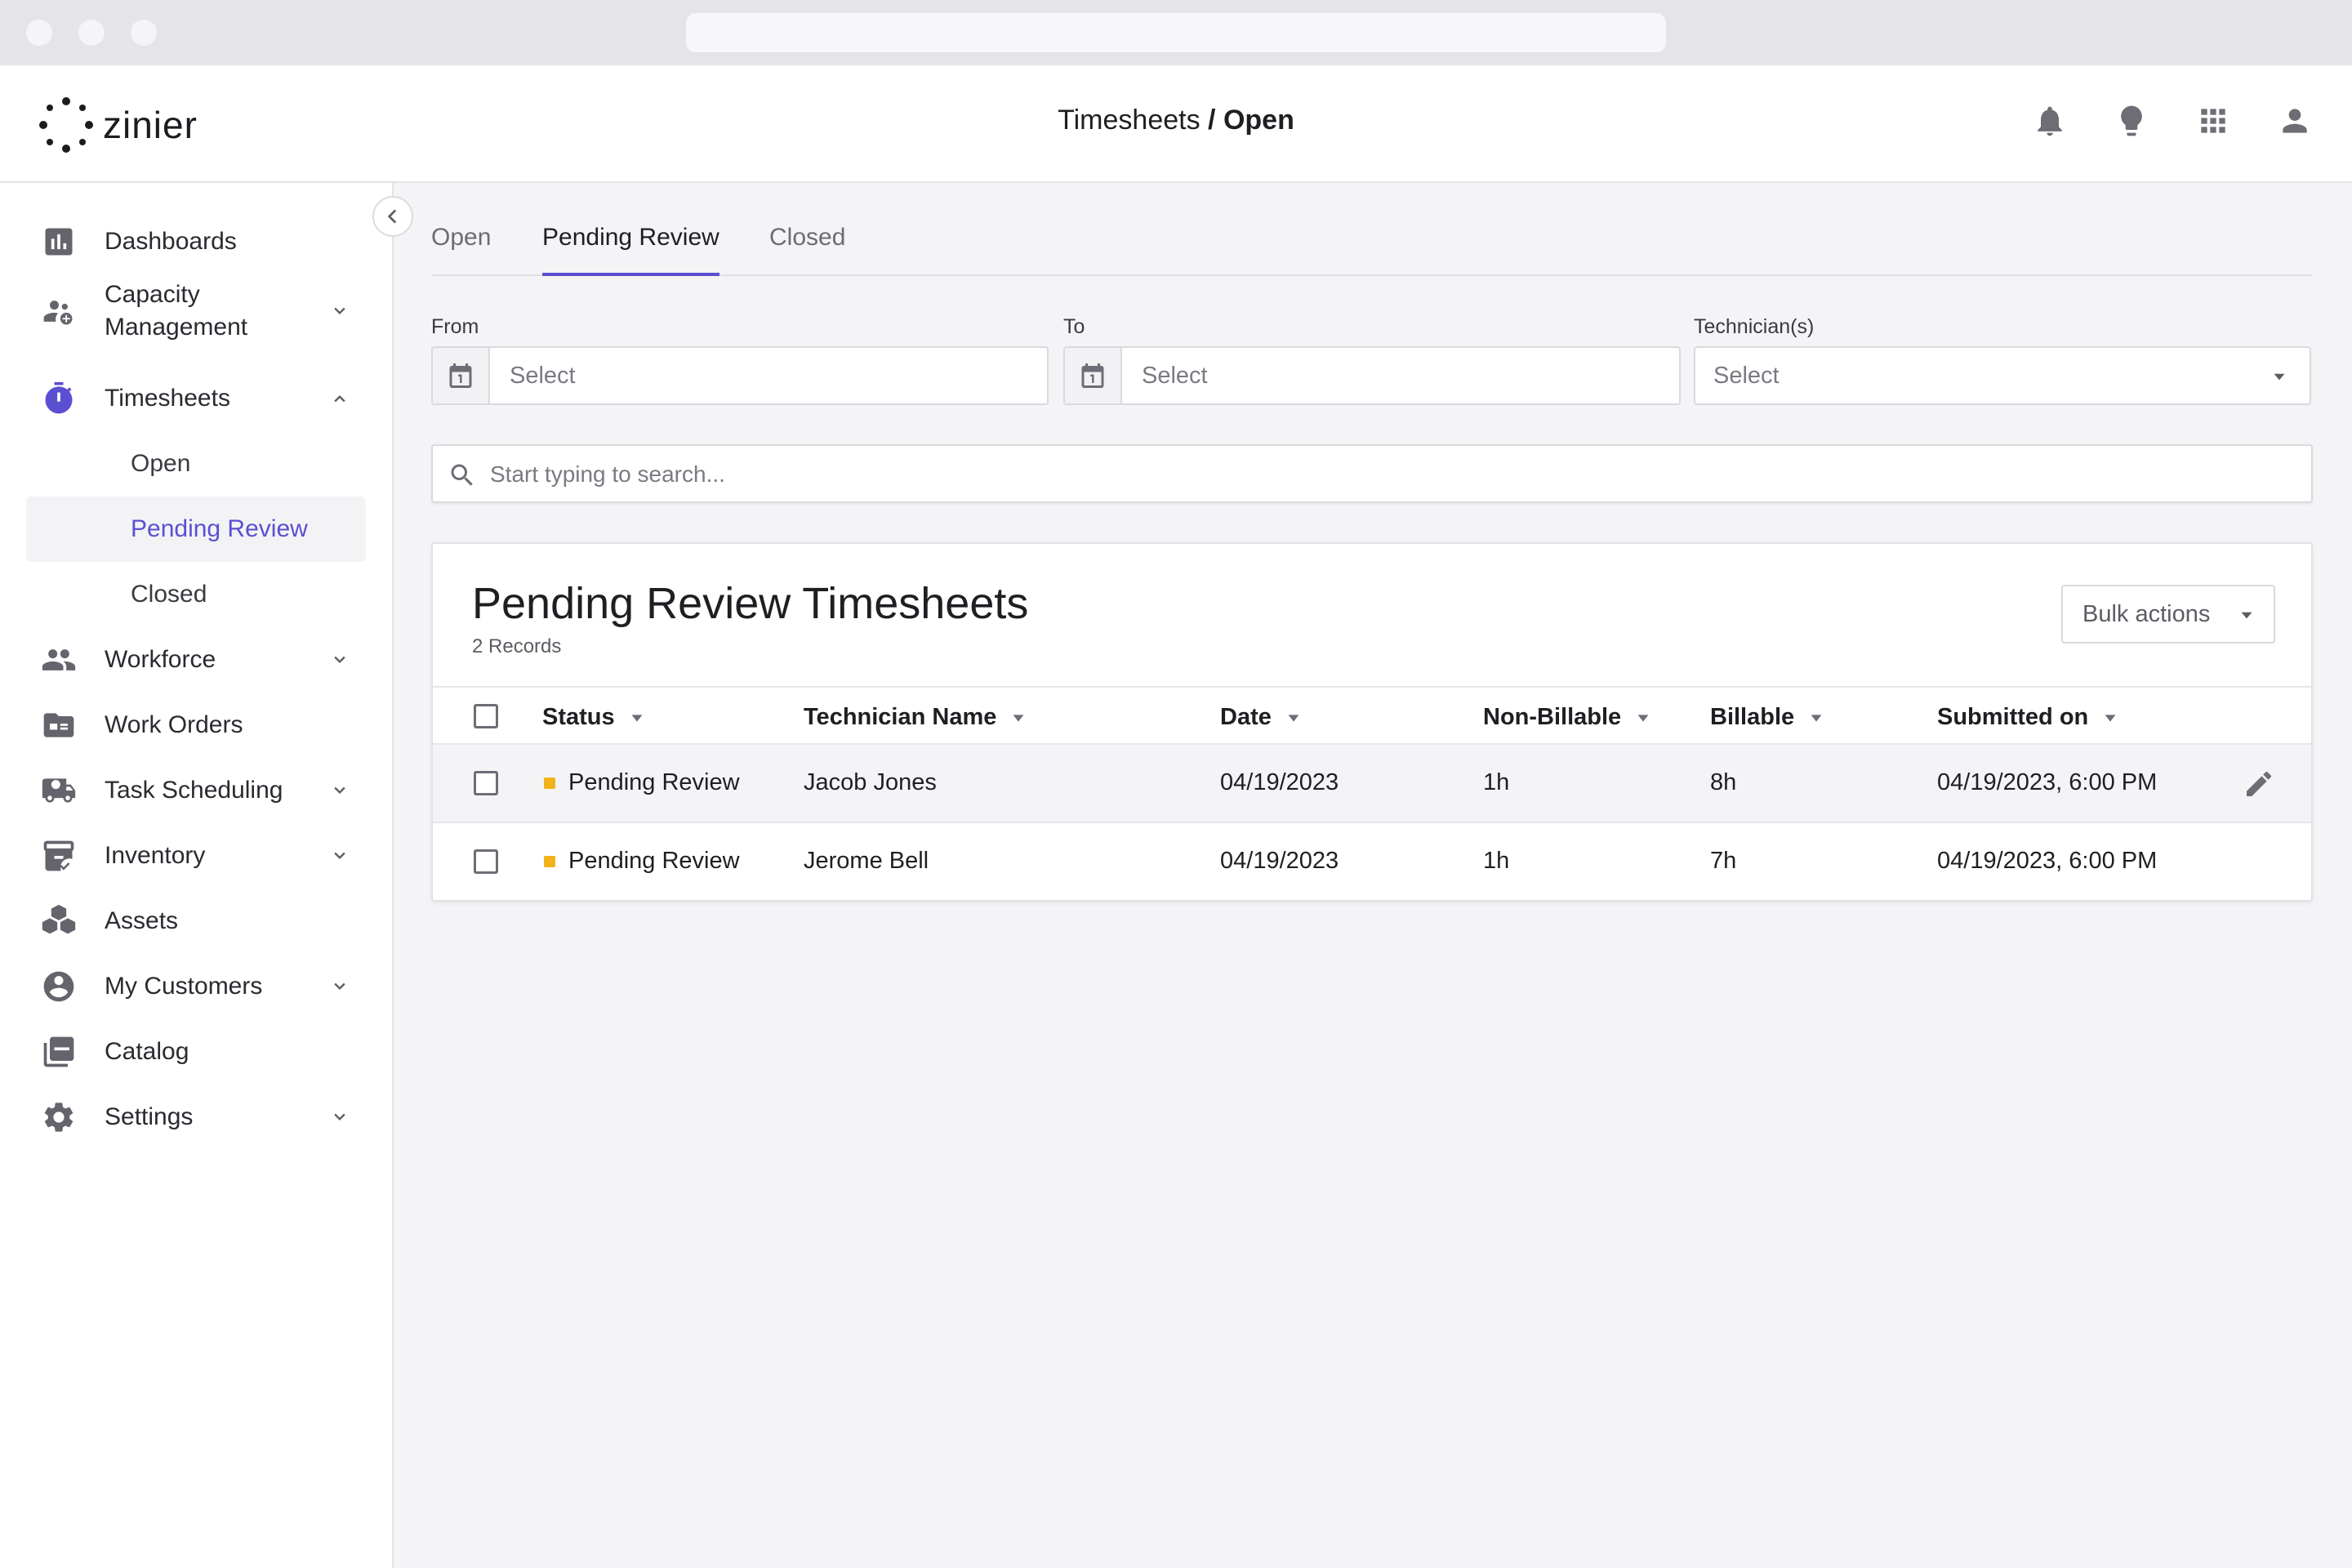  I want to click on sidebar-subitem-closed: Closed, so click(196, 594).